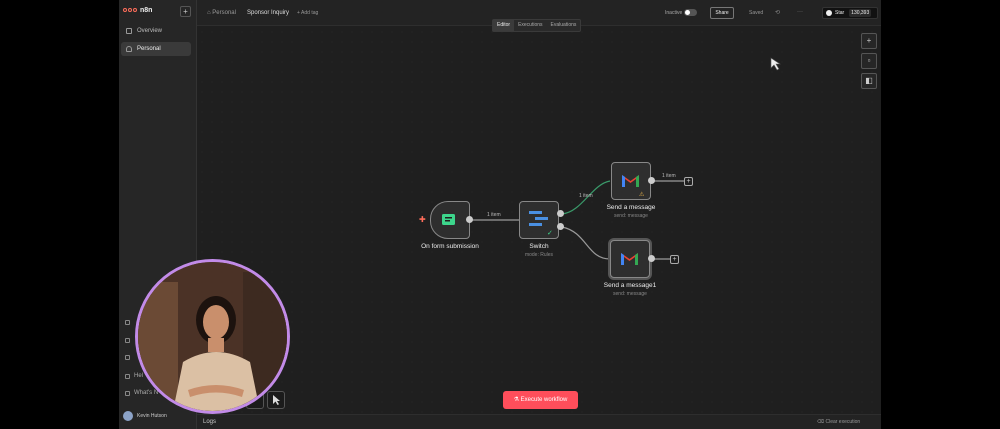 This screenshot has width=1000, height=429. I want to click on user-menu: Kevin Hutson, so click(145, 416).